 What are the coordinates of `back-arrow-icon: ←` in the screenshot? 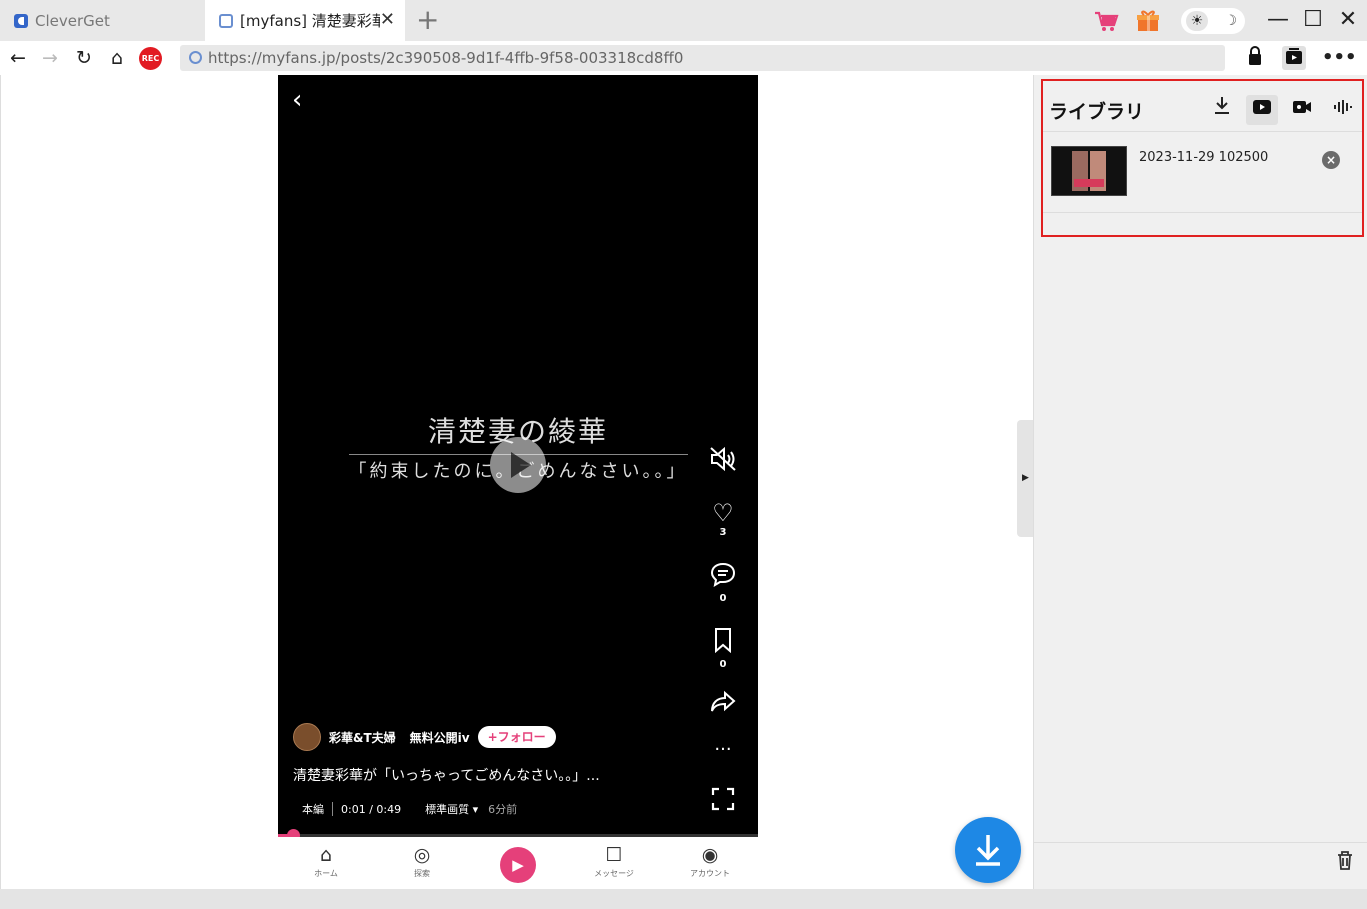 It's located at (18, 58).